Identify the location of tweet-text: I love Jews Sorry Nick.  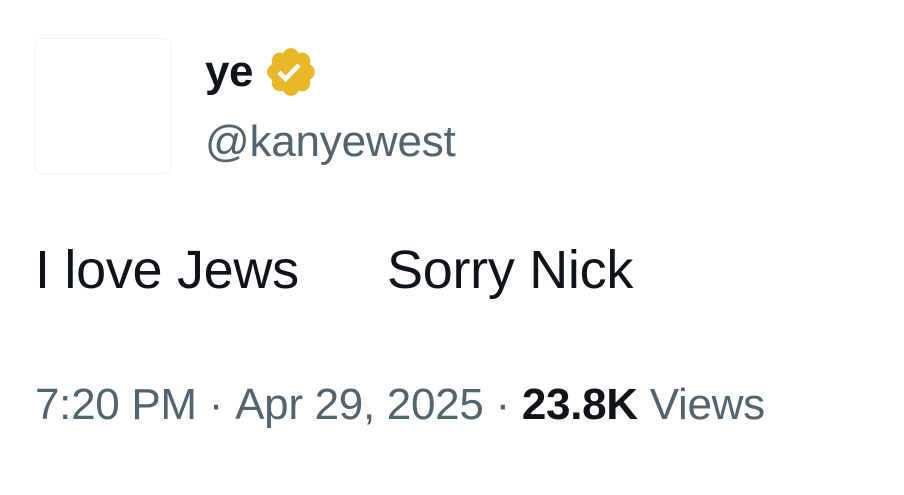
(334, 270).